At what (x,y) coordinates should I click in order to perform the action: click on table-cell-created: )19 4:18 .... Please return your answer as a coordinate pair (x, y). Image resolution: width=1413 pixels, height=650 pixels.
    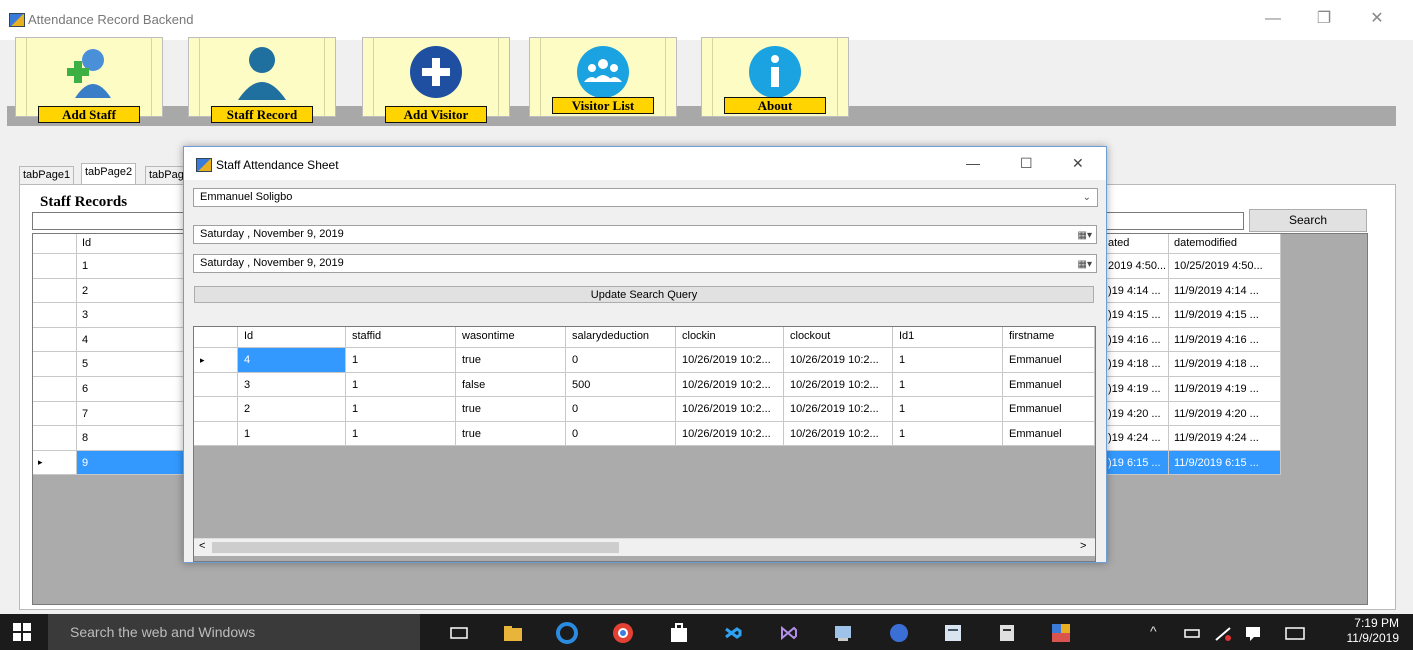
    Looking at the image, I should click on (1136, 364).